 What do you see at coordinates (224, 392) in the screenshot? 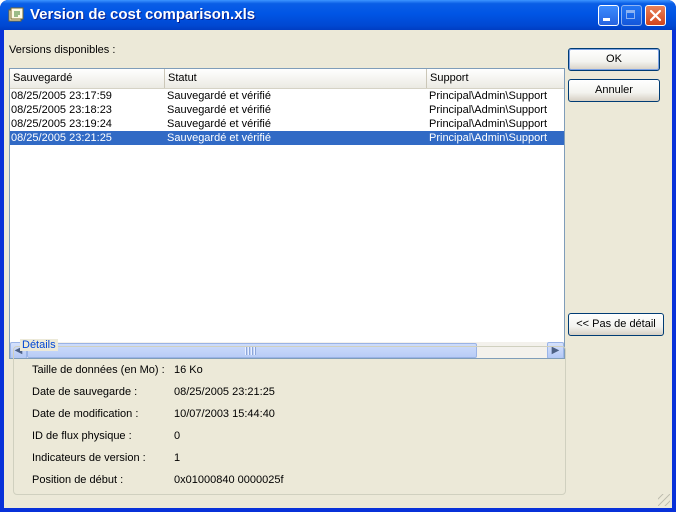
I see `detail-value-save-date: 08/25/2005 23:21:25` at bounding box center [224, 392].